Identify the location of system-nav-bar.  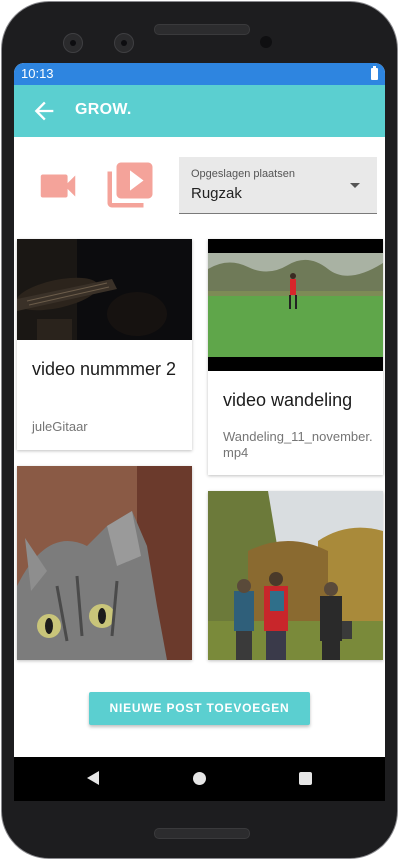
(199, 779).